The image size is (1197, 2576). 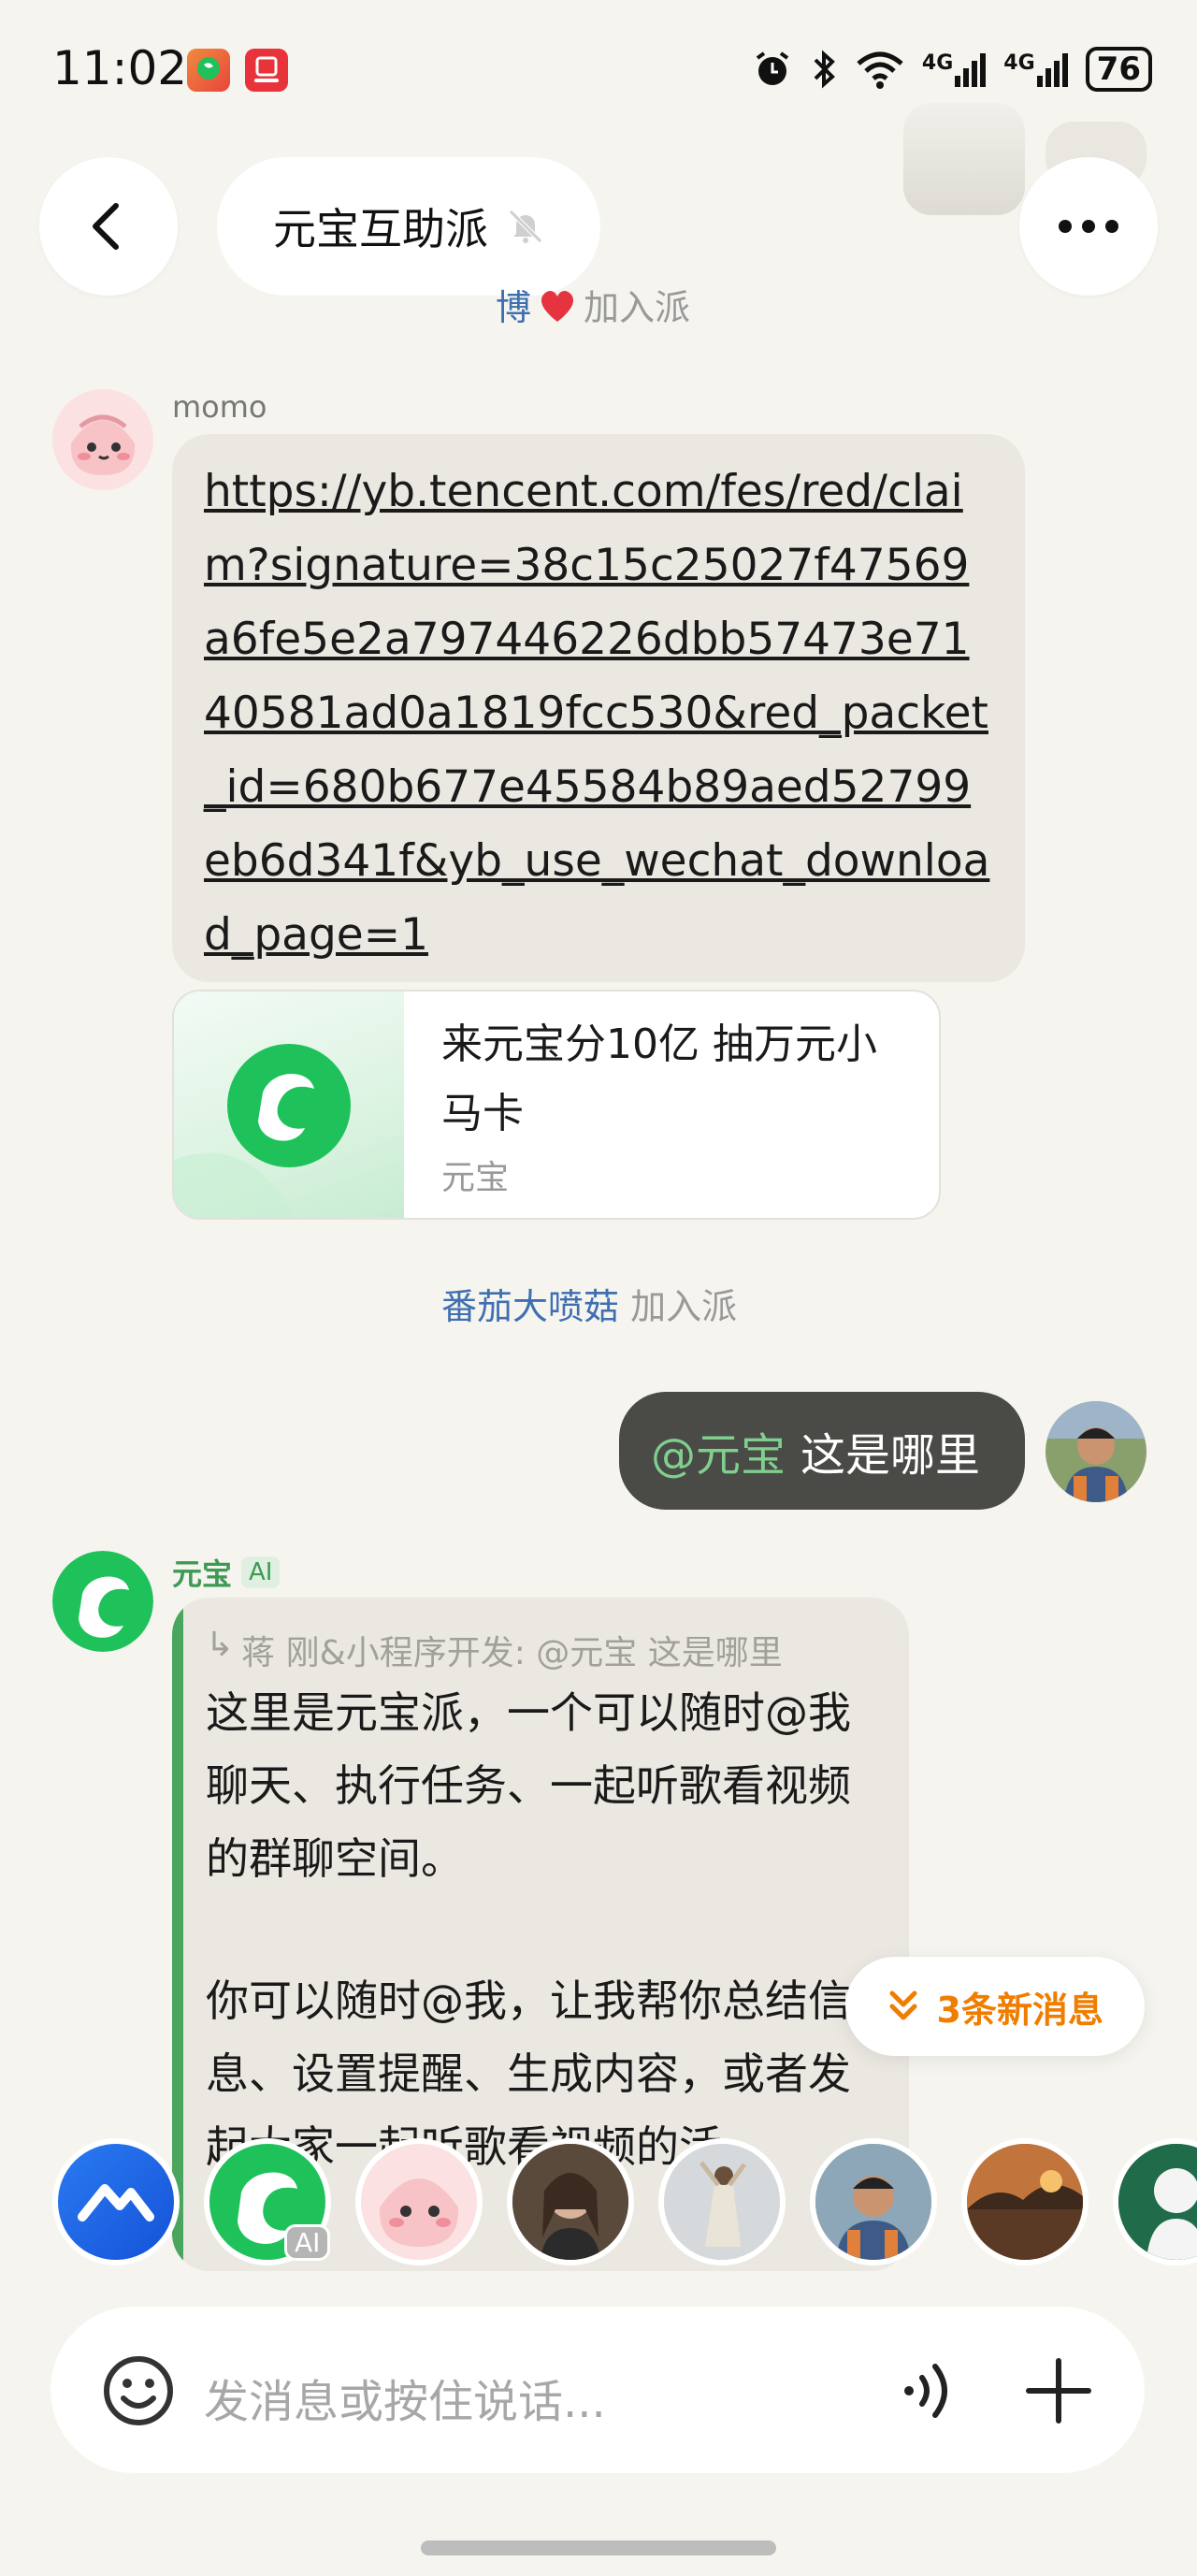 I want to click on join-notice: 番茄大喷菇 加入派, so click(x=589, y=1303).